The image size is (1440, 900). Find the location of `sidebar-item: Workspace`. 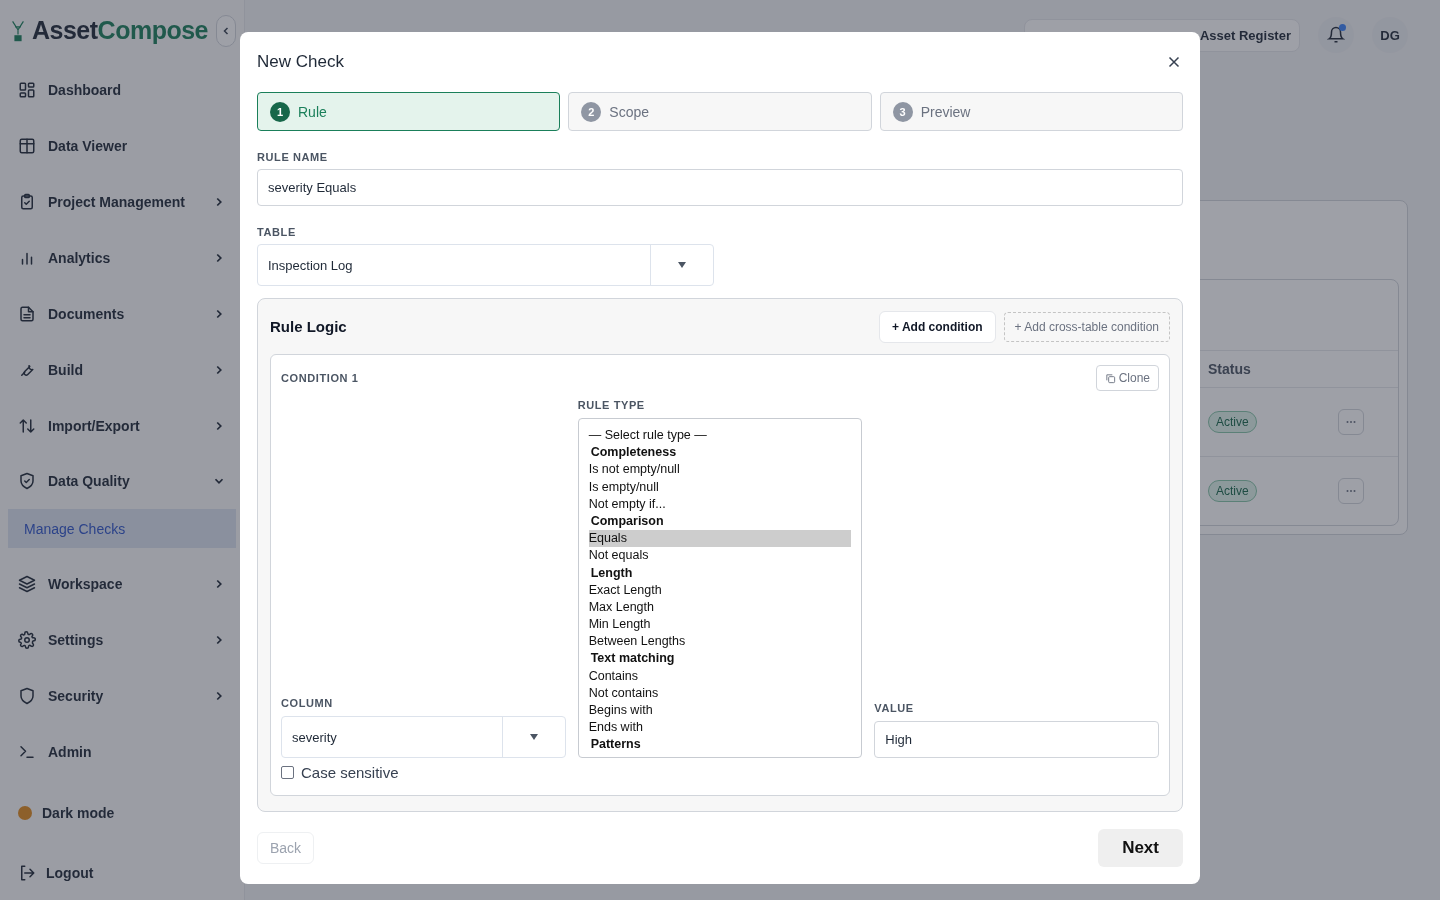

sidebar-item: Workspace is located at coordinates (122, 584).